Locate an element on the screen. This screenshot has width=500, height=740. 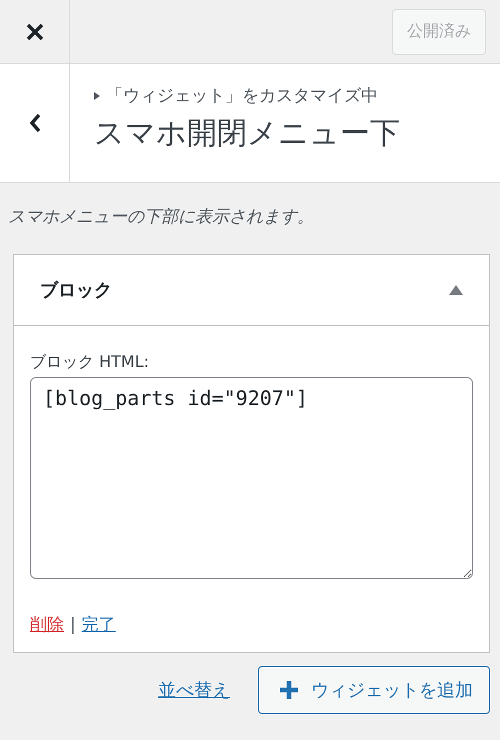
section-title: スマホ開閉メニュー下 is located at coordinates (247, 134).